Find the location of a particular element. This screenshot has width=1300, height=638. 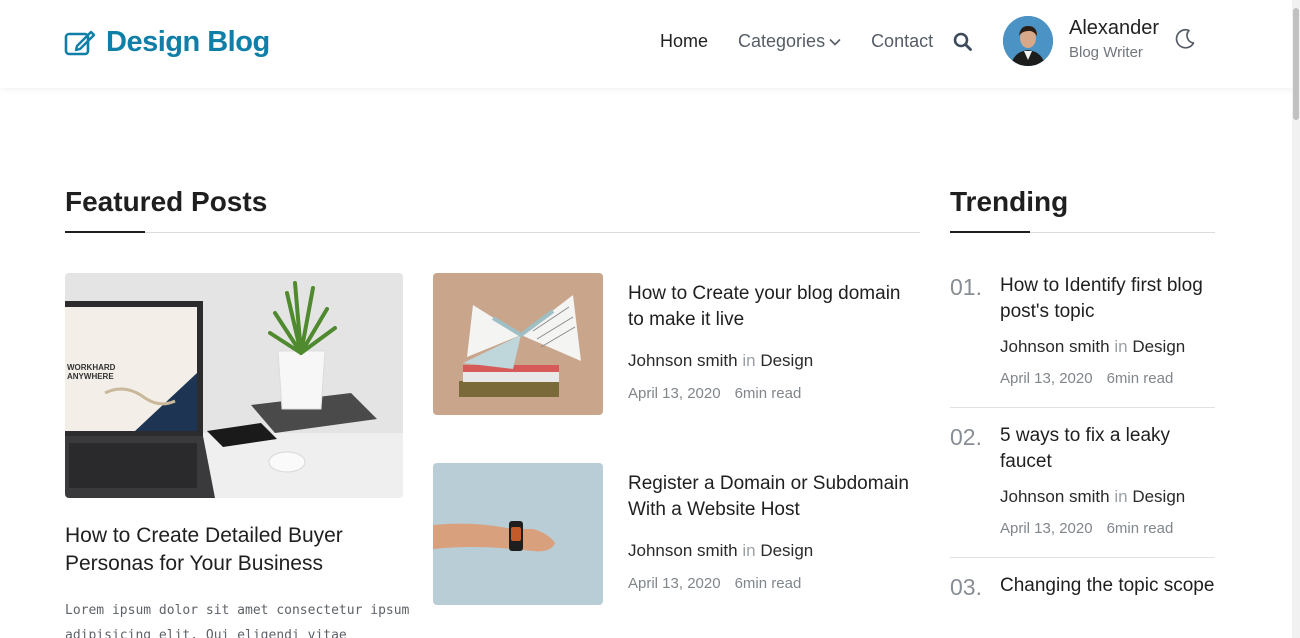

trending-accent is located at coordinates (990, 232).